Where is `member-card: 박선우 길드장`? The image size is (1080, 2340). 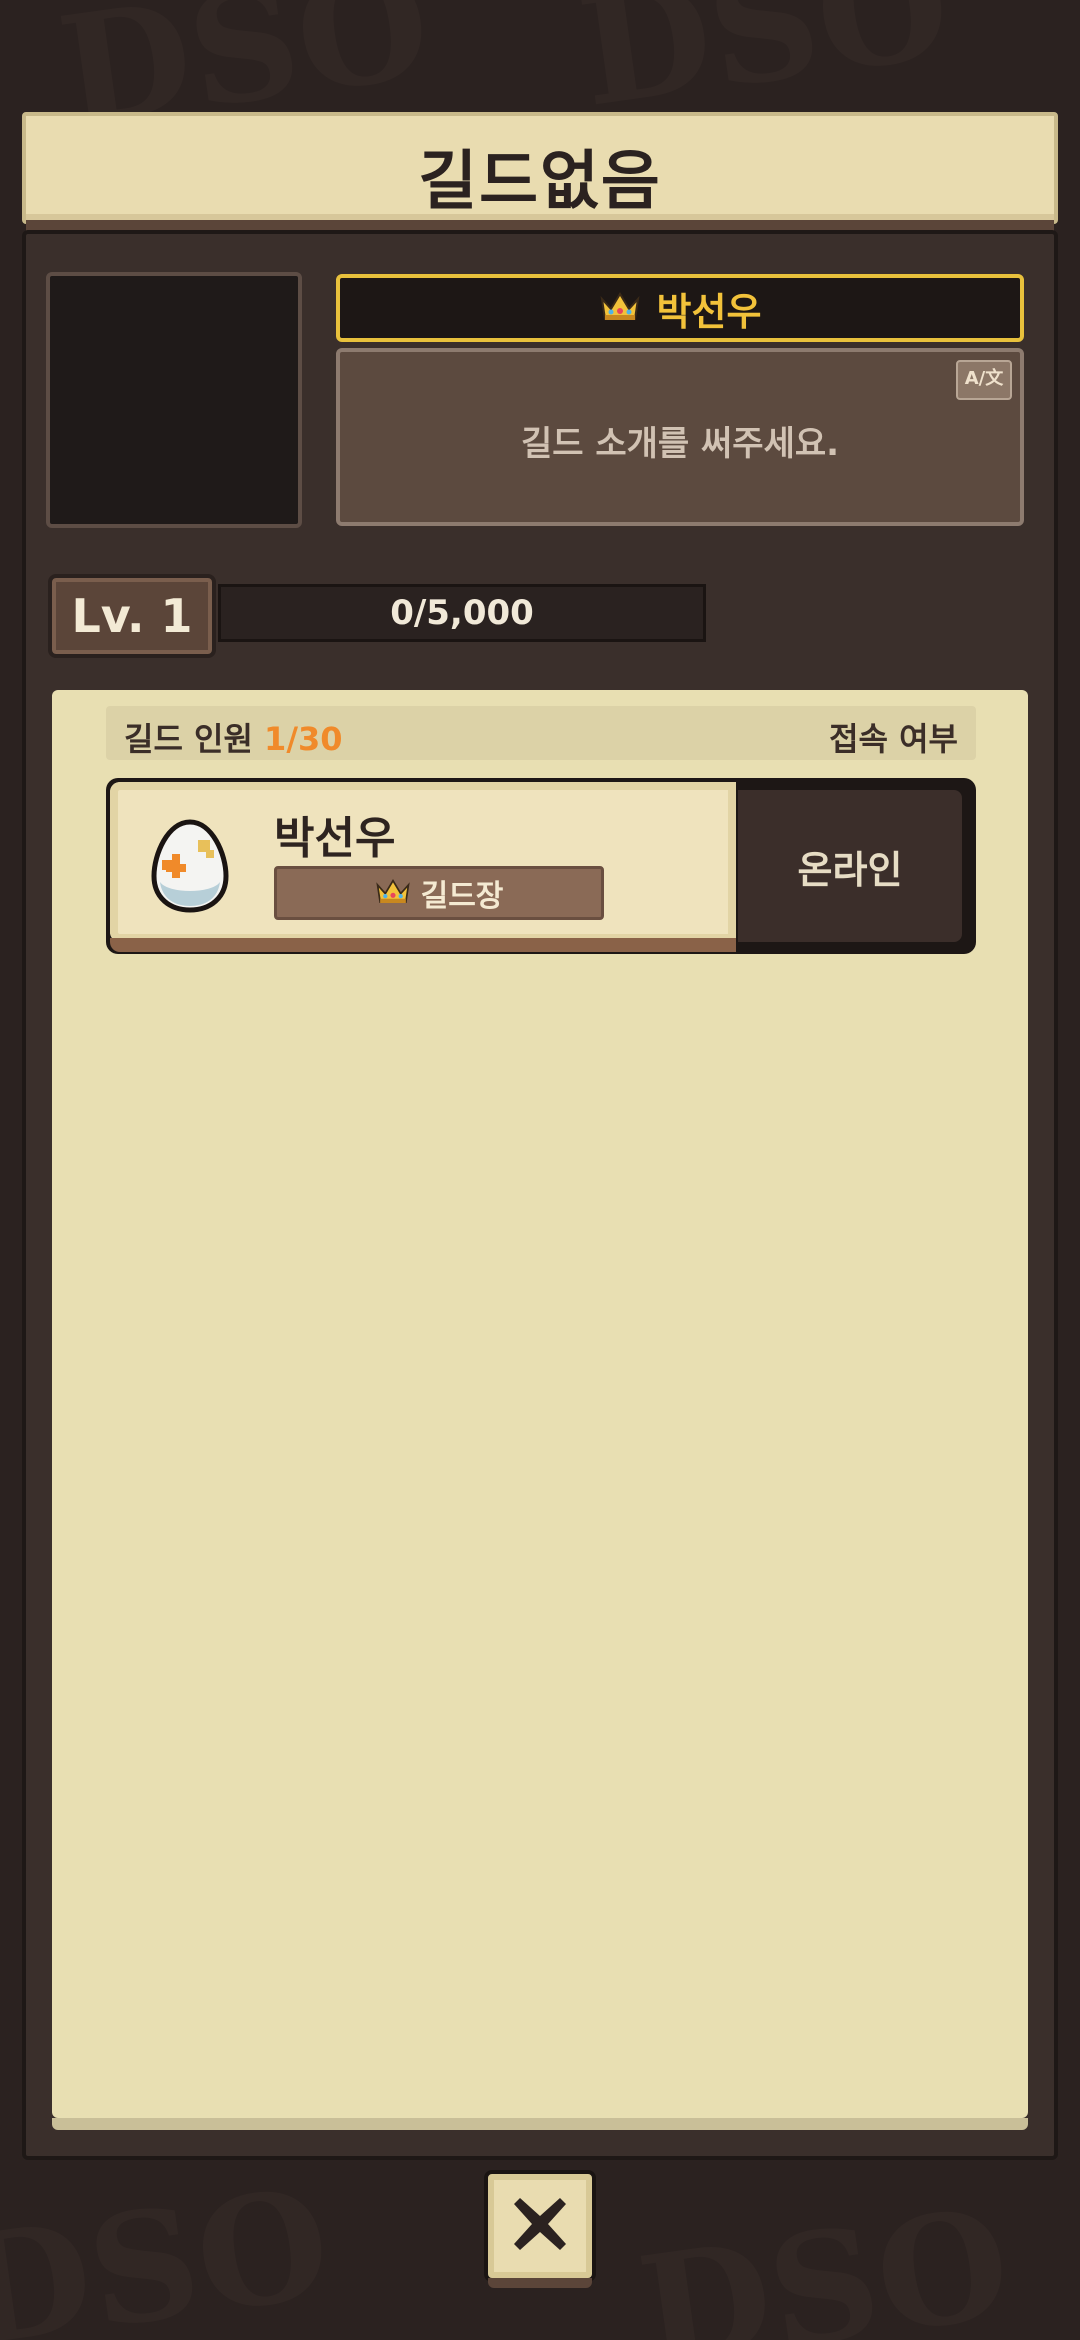 member-card: 박선우 길드장 is located at coordinates (423, 867).